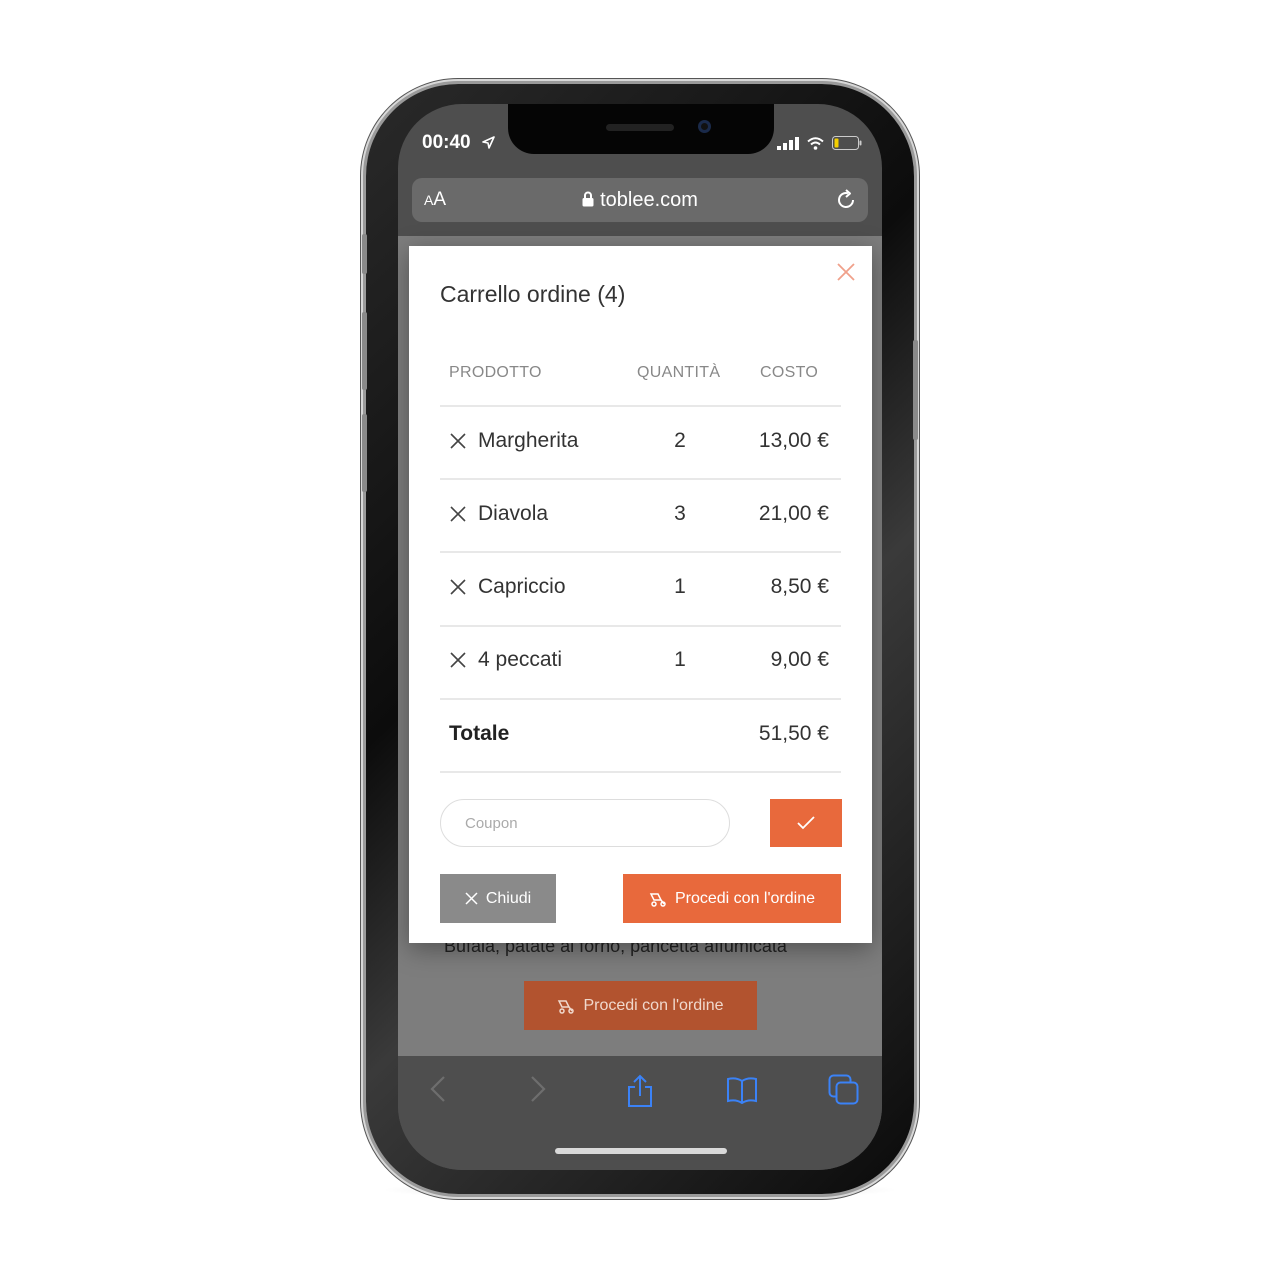 This screenshot has height=1280, width=1280. Describe the element at coordinates (745, 898) in the screenshot. I see `proceed-order-label: Procedi con l'ordine` at that location.